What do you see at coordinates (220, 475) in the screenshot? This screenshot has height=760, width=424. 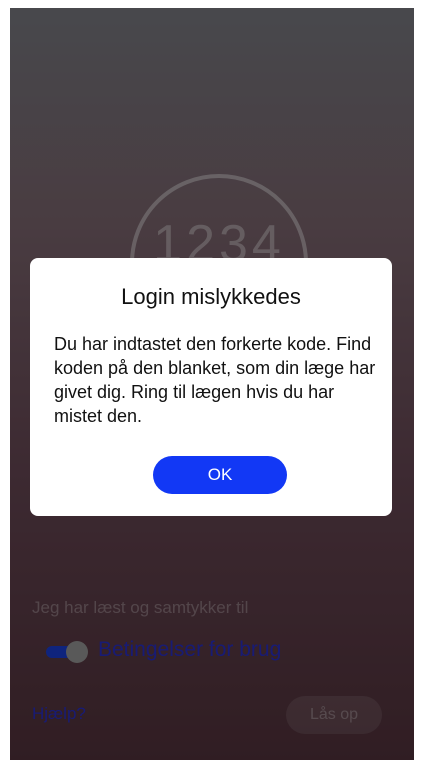 I see `ok-button: OK` at bounding box center [220, 475].